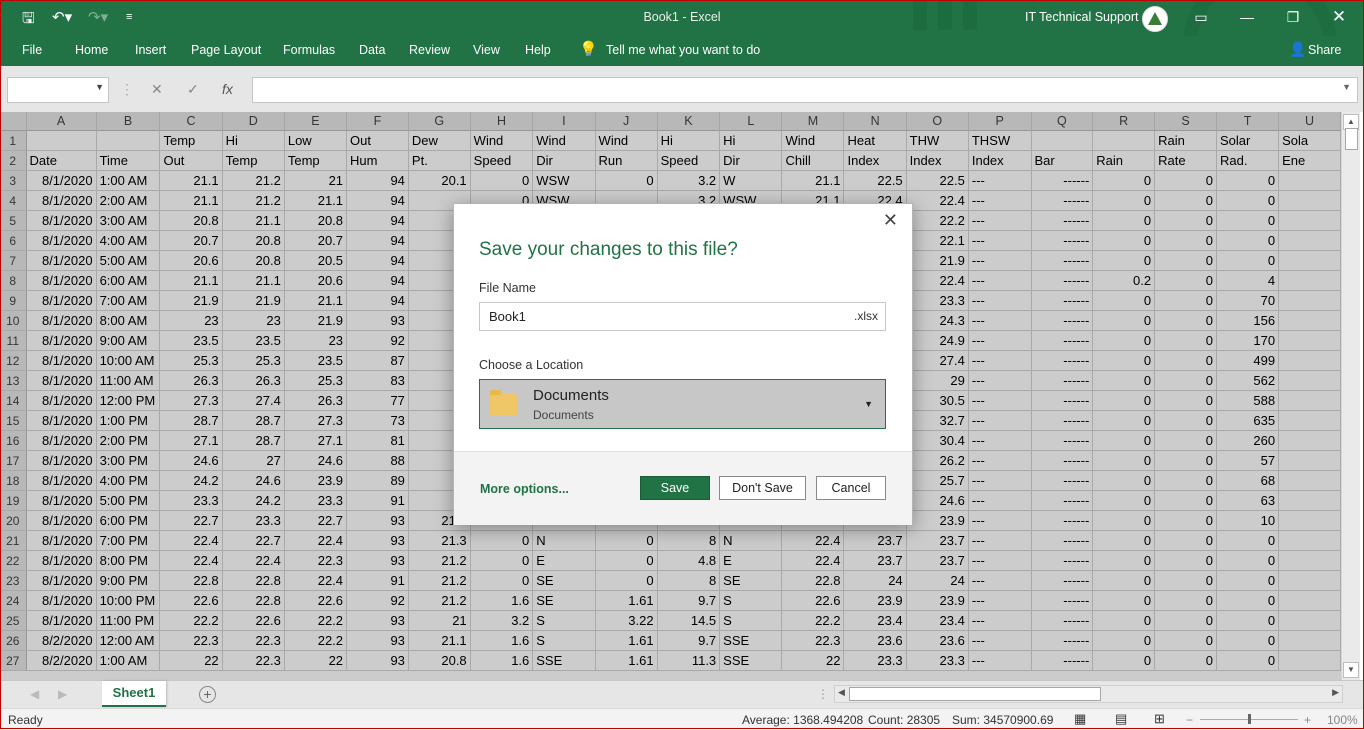 The height and width of the screenshot is (730, 1364). Describe the element at coordinates (538, 50) in the screenshot. I see `tab-help: Help` at that location.